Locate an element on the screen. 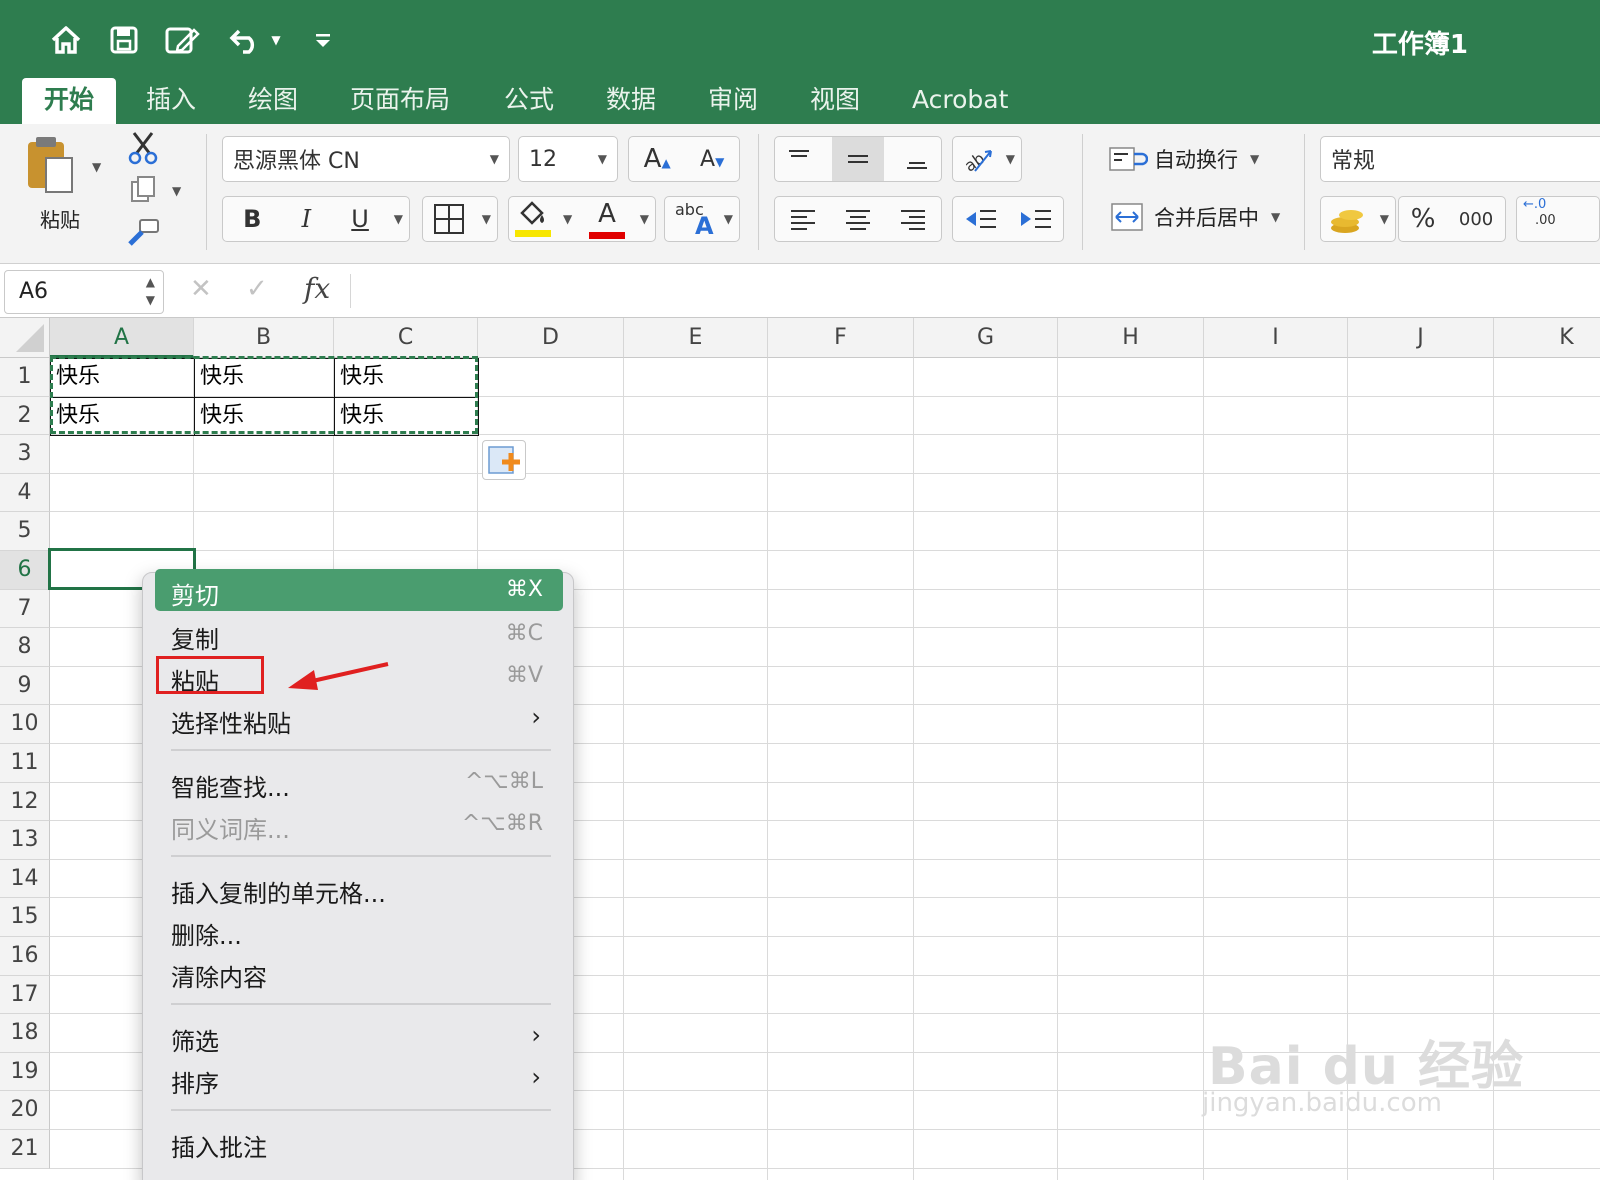 The height and width of the screenshot is (1180, 1600). column-header-e: E is located at coordinates (696, 338).